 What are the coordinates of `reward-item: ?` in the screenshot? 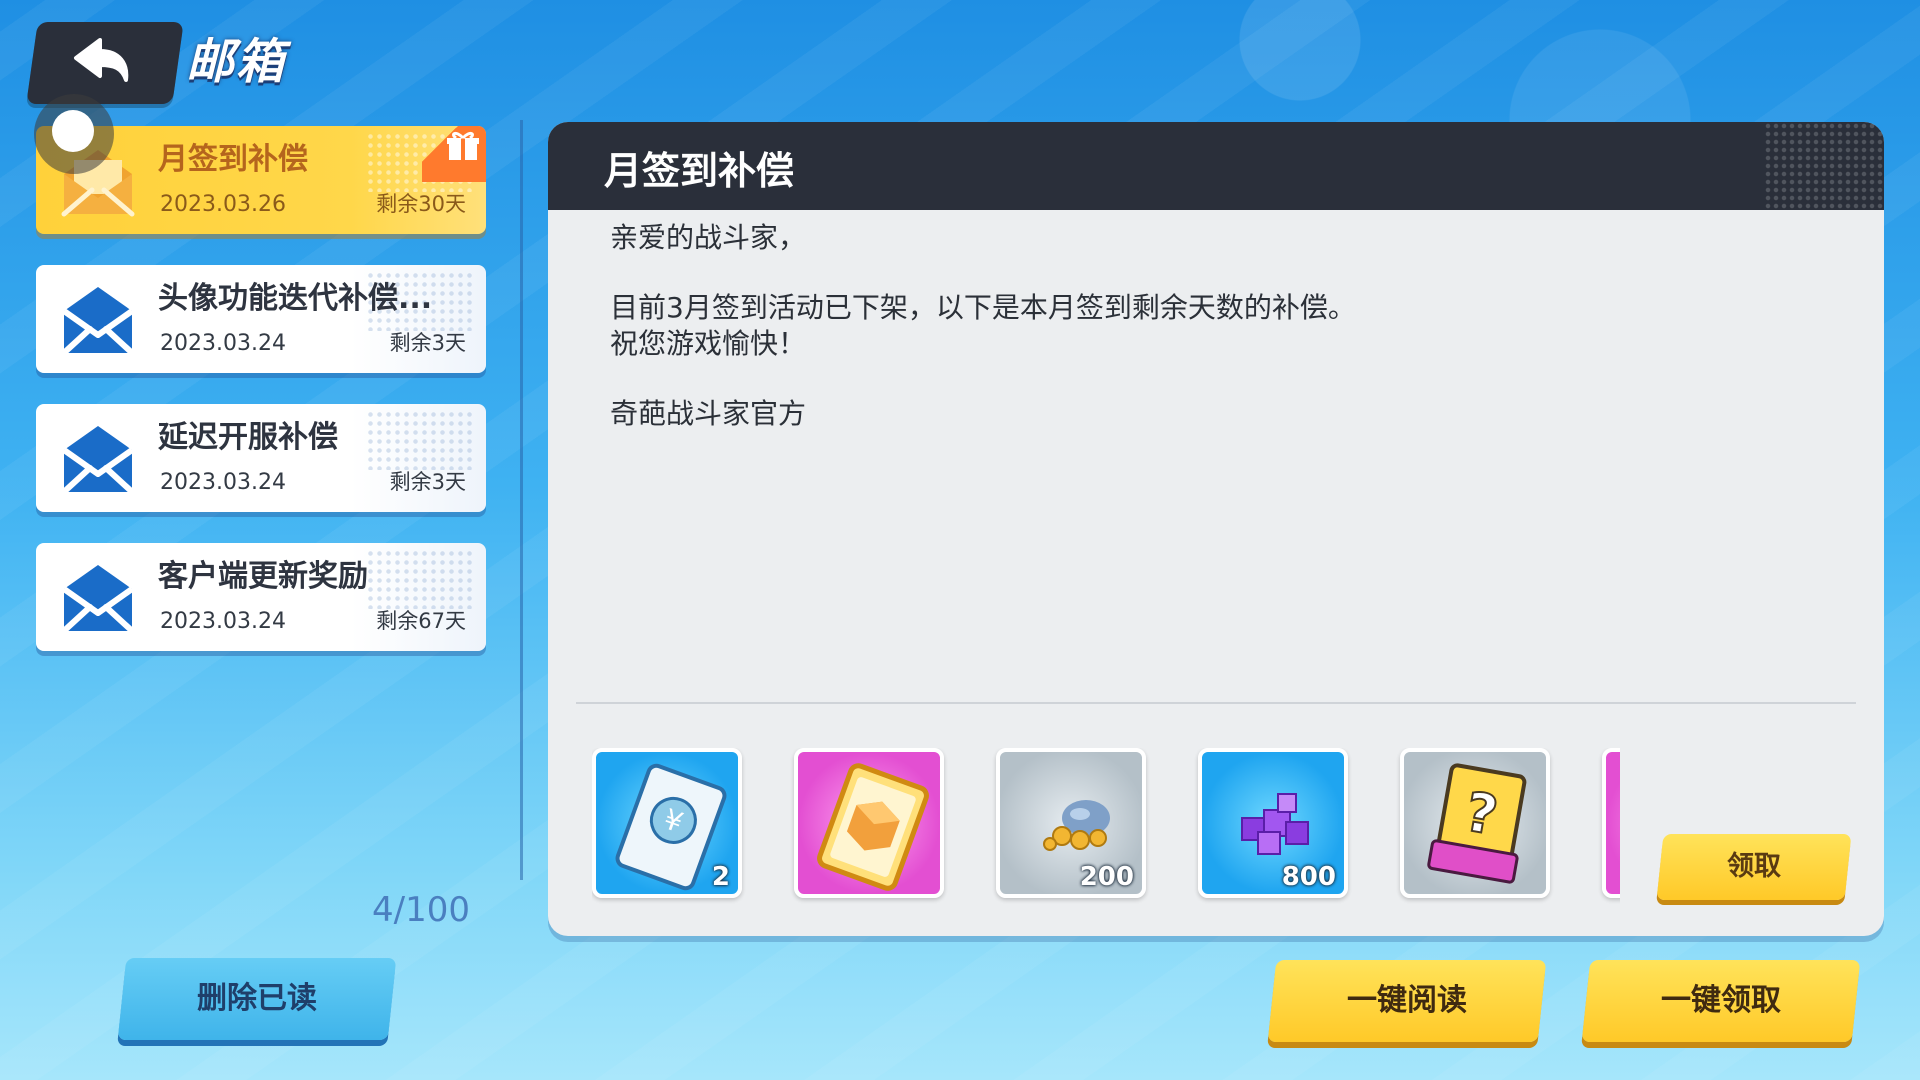 It's located at (1475, 823).